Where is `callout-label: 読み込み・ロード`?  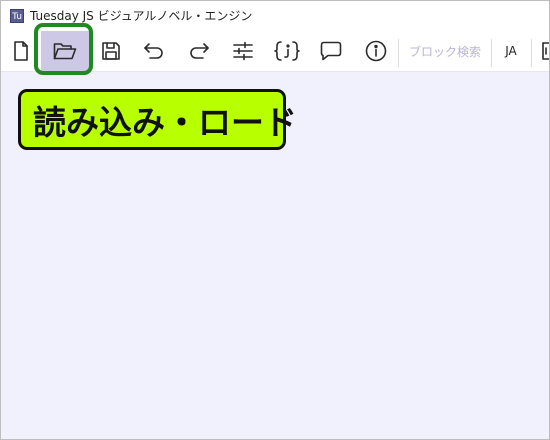 callout-label: 読み込み・ロード is located at coordinates (157, 119).